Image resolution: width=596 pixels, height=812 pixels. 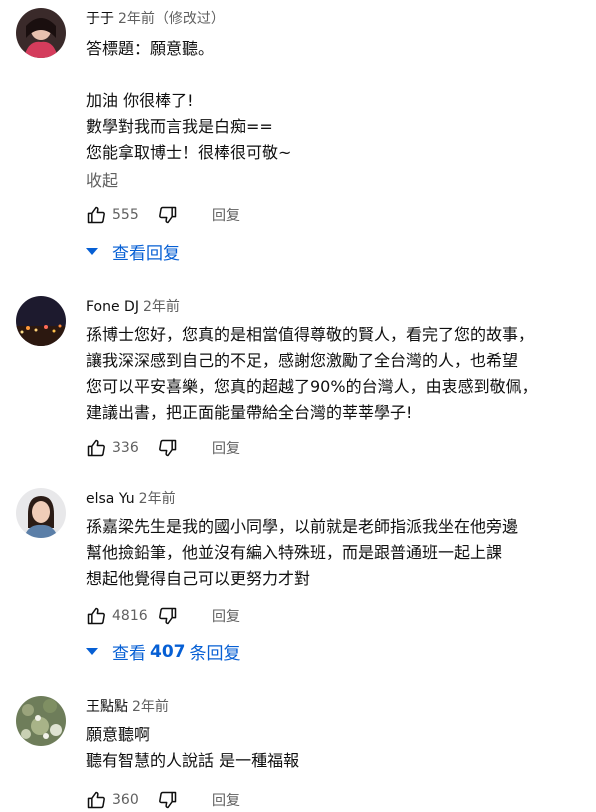 I want to click on comment-actions: 555 回复, so click(x=163, y=215).